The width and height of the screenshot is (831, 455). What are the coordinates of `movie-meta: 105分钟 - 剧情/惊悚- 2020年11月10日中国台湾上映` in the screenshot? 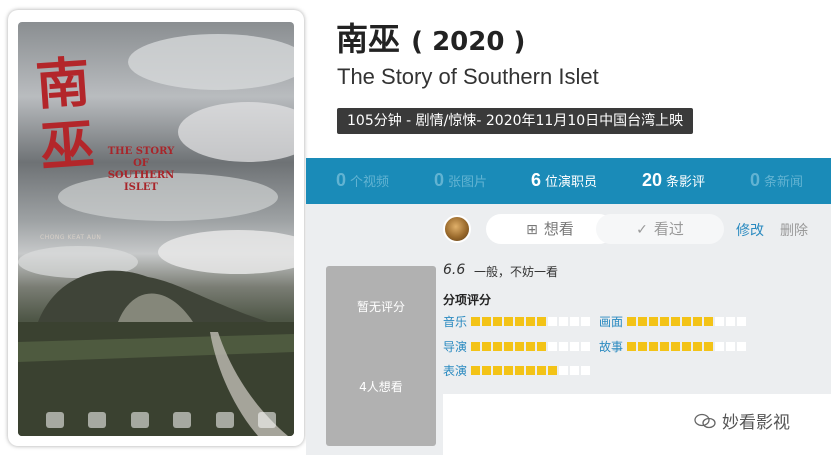 It's located at (515, 121).